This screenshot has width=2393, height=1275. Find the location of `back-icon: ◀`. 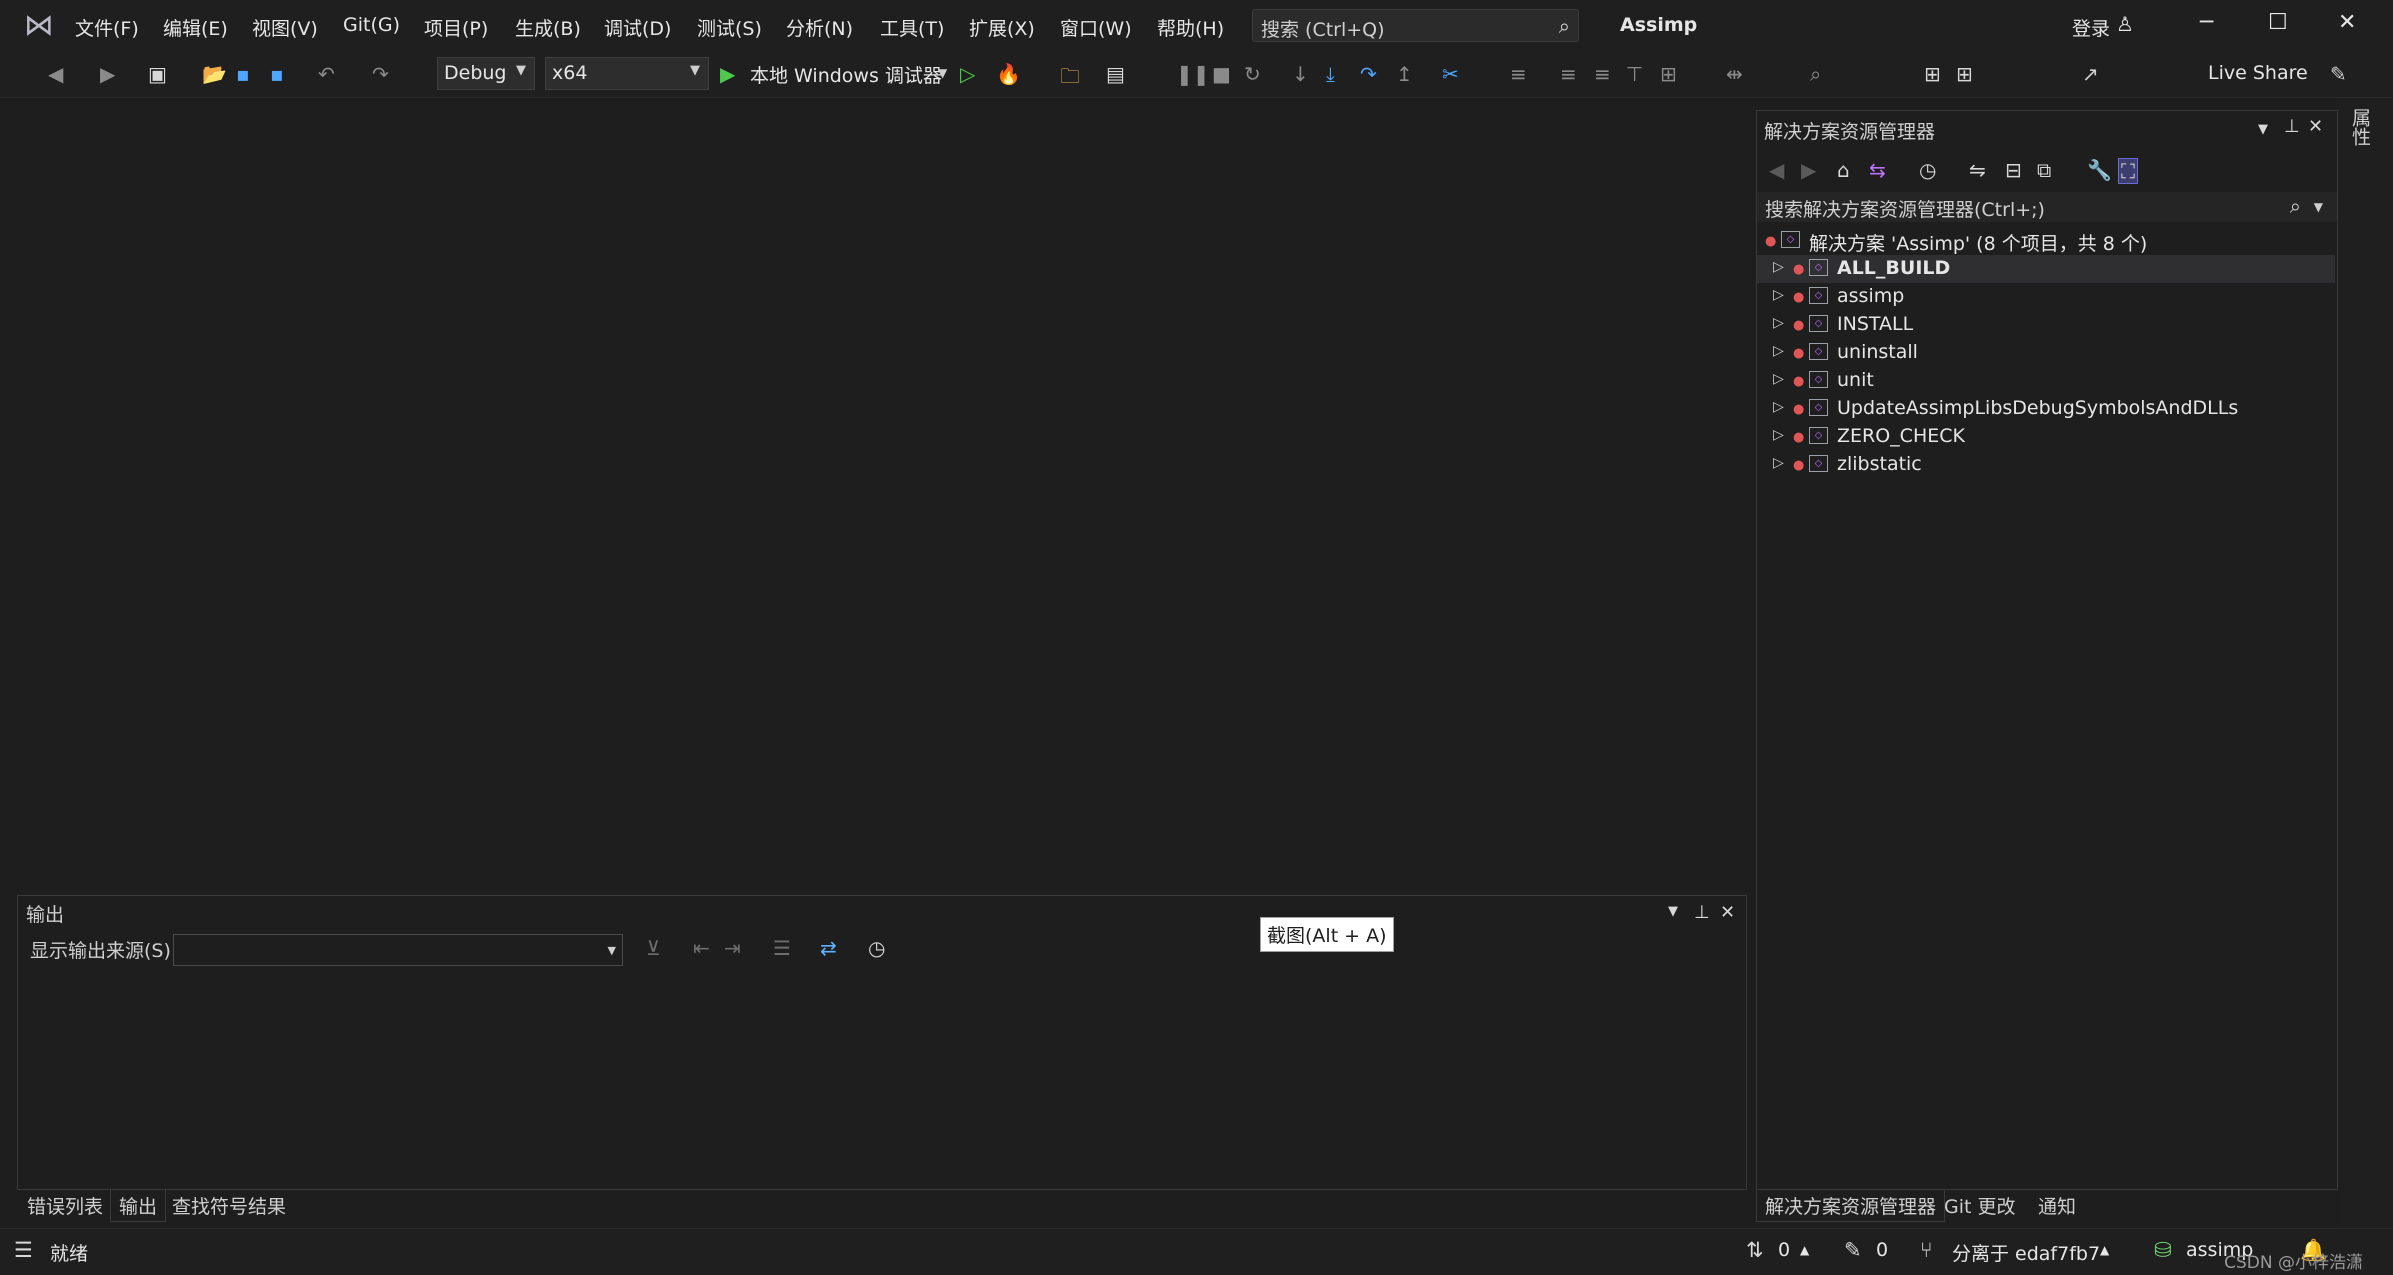

back-icon: ◀ is located at coordinates (1776, 170).